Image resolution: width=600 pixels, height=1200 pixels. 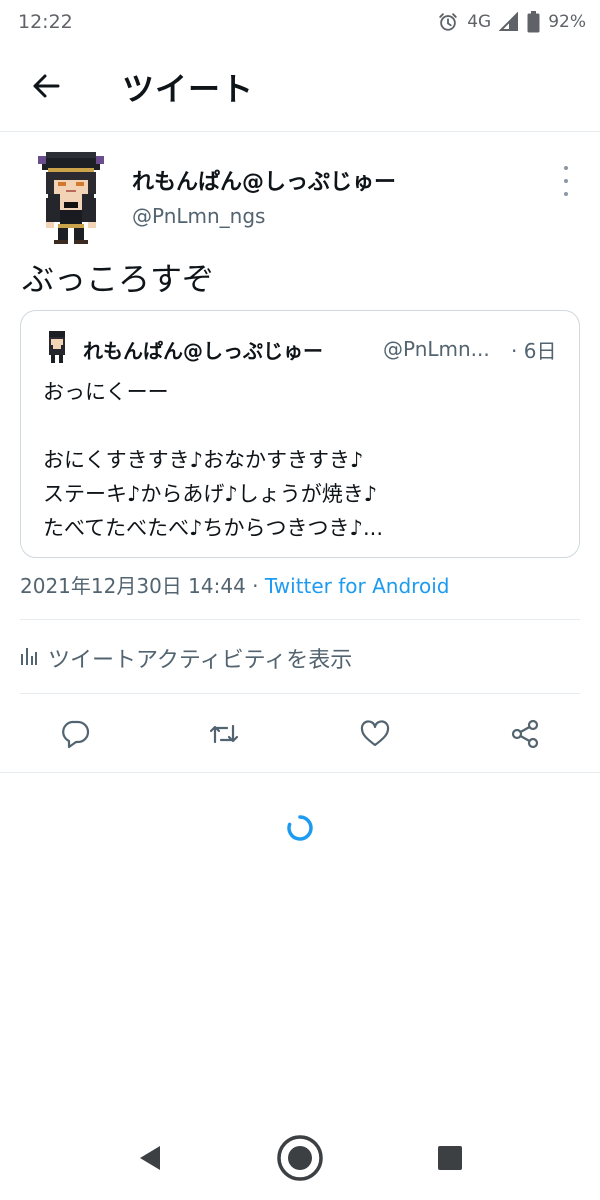 I want to click on nav-recents-button, so click(x=450, y=1160).